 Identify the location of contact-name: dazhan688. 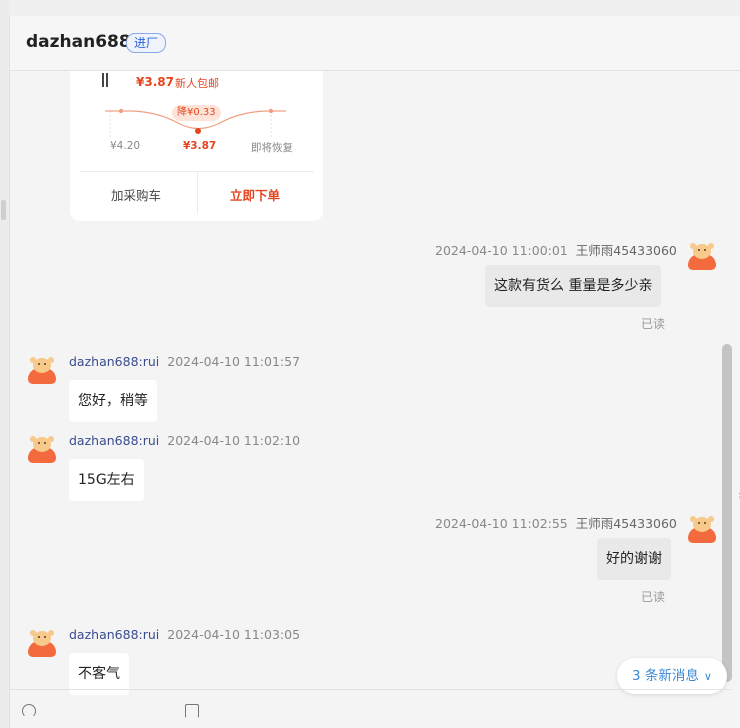
(78, 42).